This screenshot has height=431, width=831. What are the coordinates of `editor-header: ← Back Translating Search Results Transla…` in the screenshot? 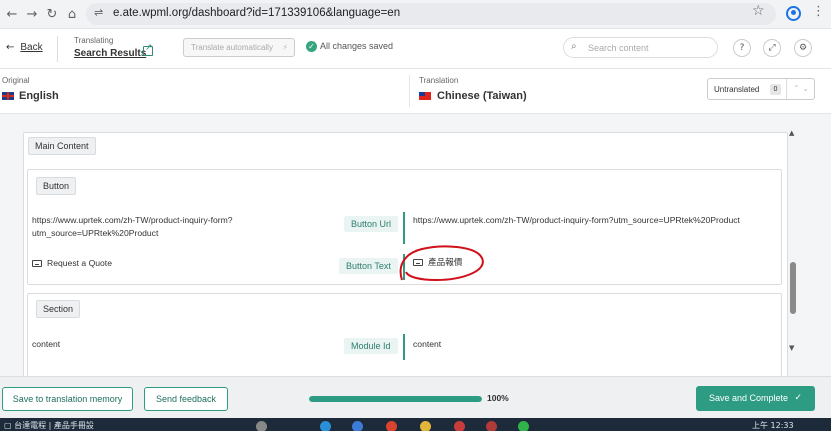 It's located at (415, 49).